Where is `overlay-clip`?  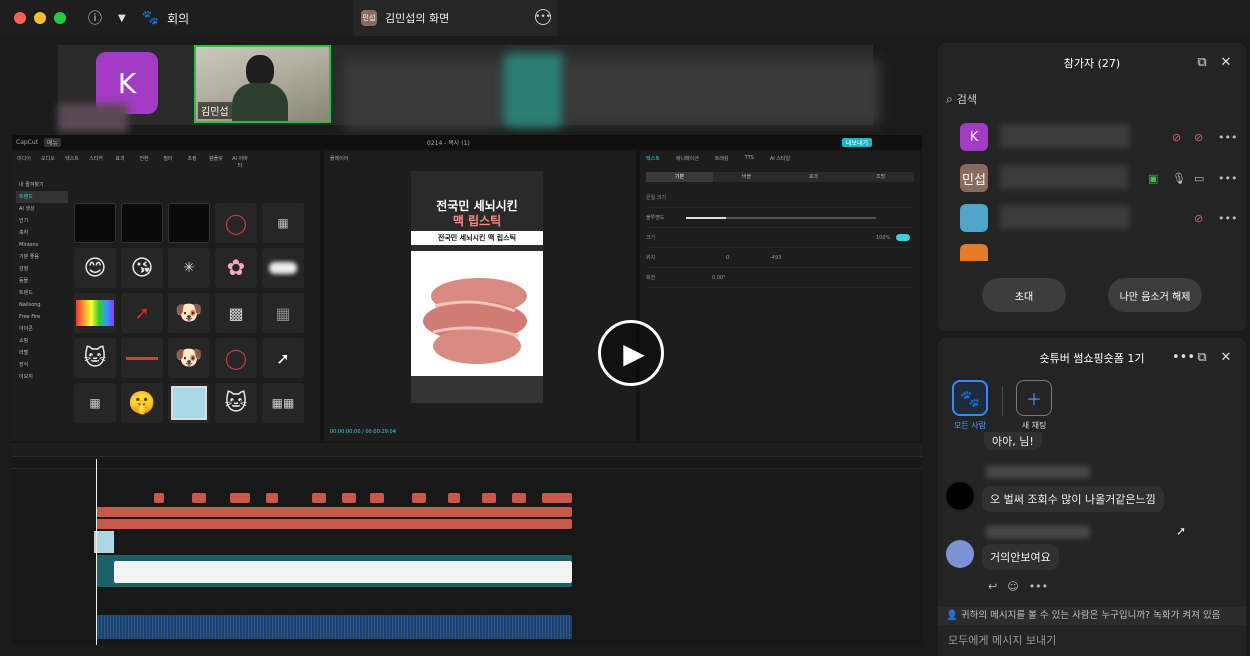
overlay-clip is located at coordinates (343, 572).